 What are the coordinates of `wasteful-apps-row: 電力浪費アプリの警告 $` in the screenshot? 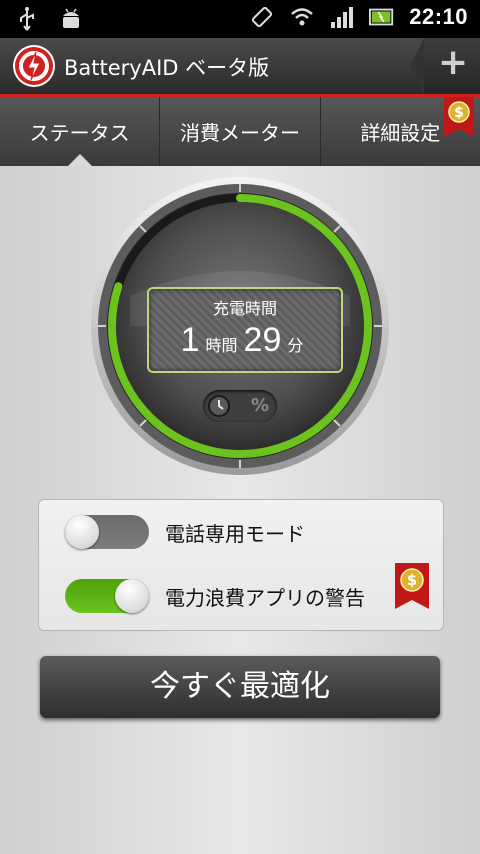 It's located at (241, 595).